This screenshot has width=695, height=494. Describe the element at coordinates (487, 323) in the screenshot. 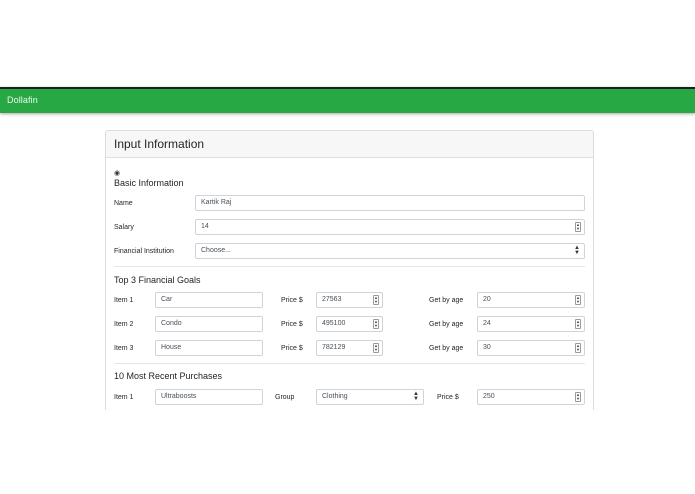

I see `goal-age-value: 24` at that location.